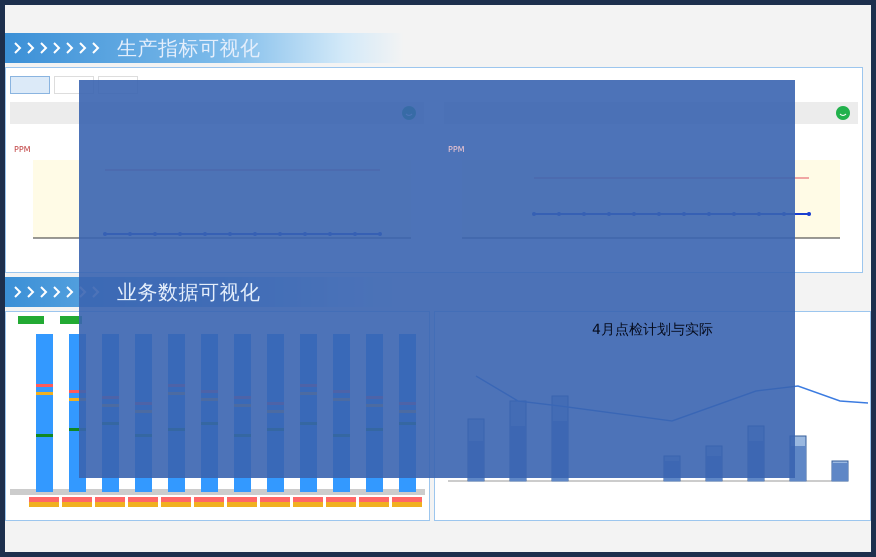 The width and height of the screenshot is (876, 557). I want to click on filter-button, so click(31, 320).